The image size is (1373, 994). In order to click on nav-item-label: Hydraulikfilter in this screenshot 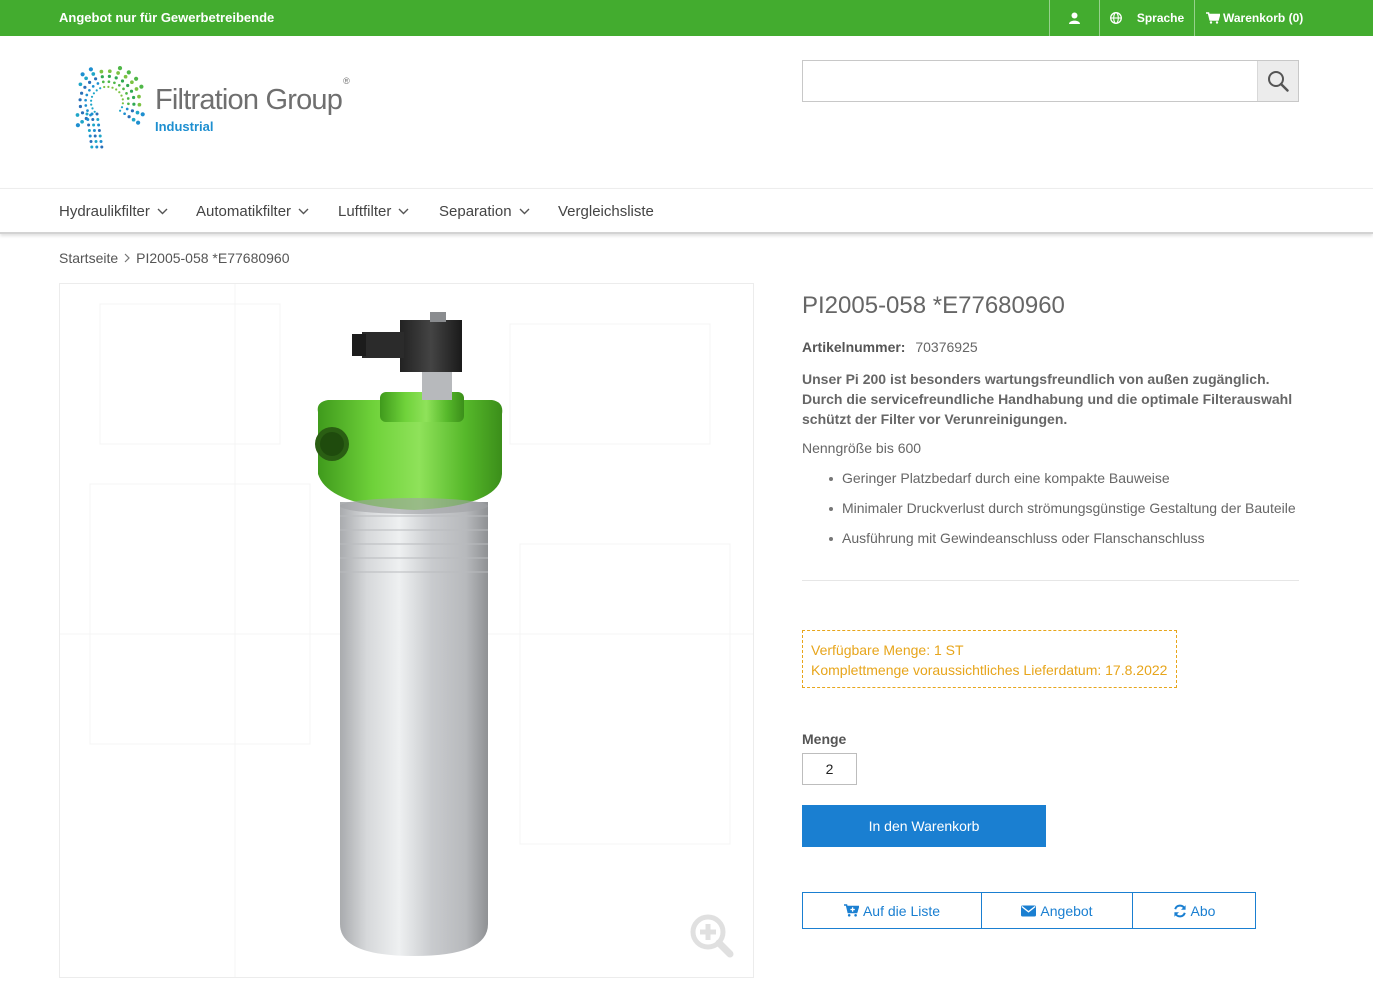, I will do `click(104, 211)`.